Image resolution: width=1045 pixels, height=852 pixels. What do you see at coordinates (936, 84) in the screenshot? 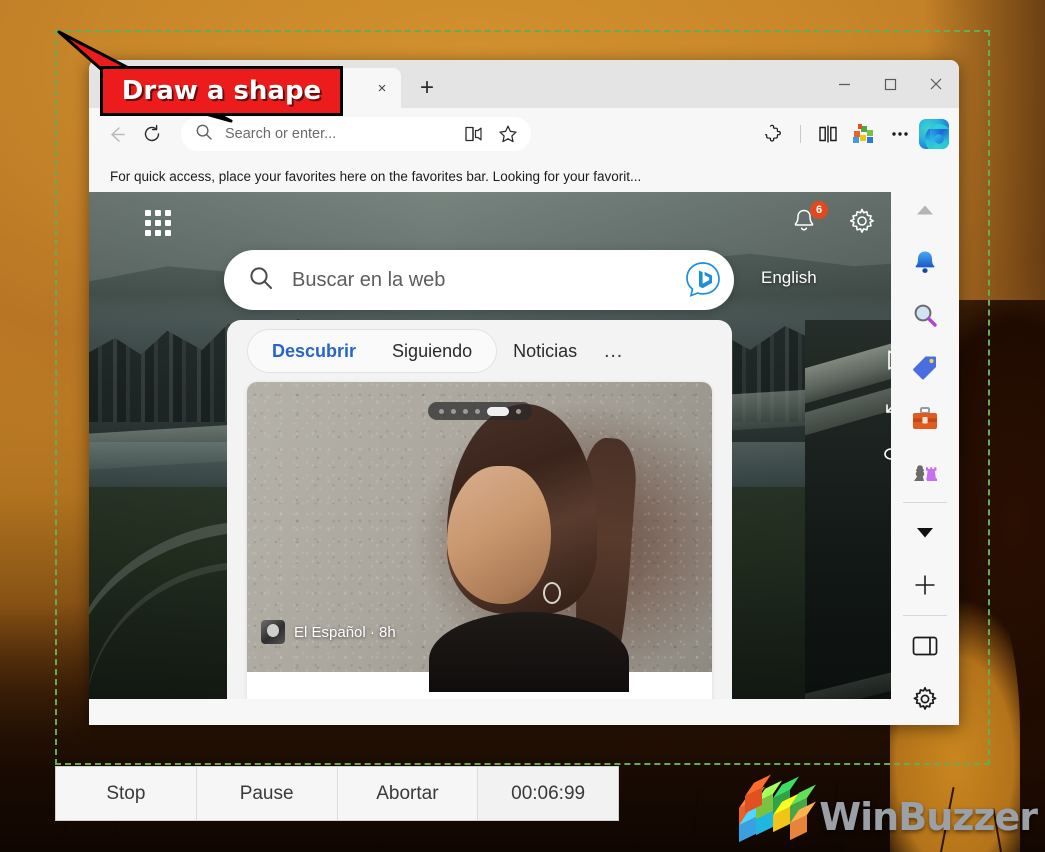
I see `close-window-icon` at bounding box center [936, 84].